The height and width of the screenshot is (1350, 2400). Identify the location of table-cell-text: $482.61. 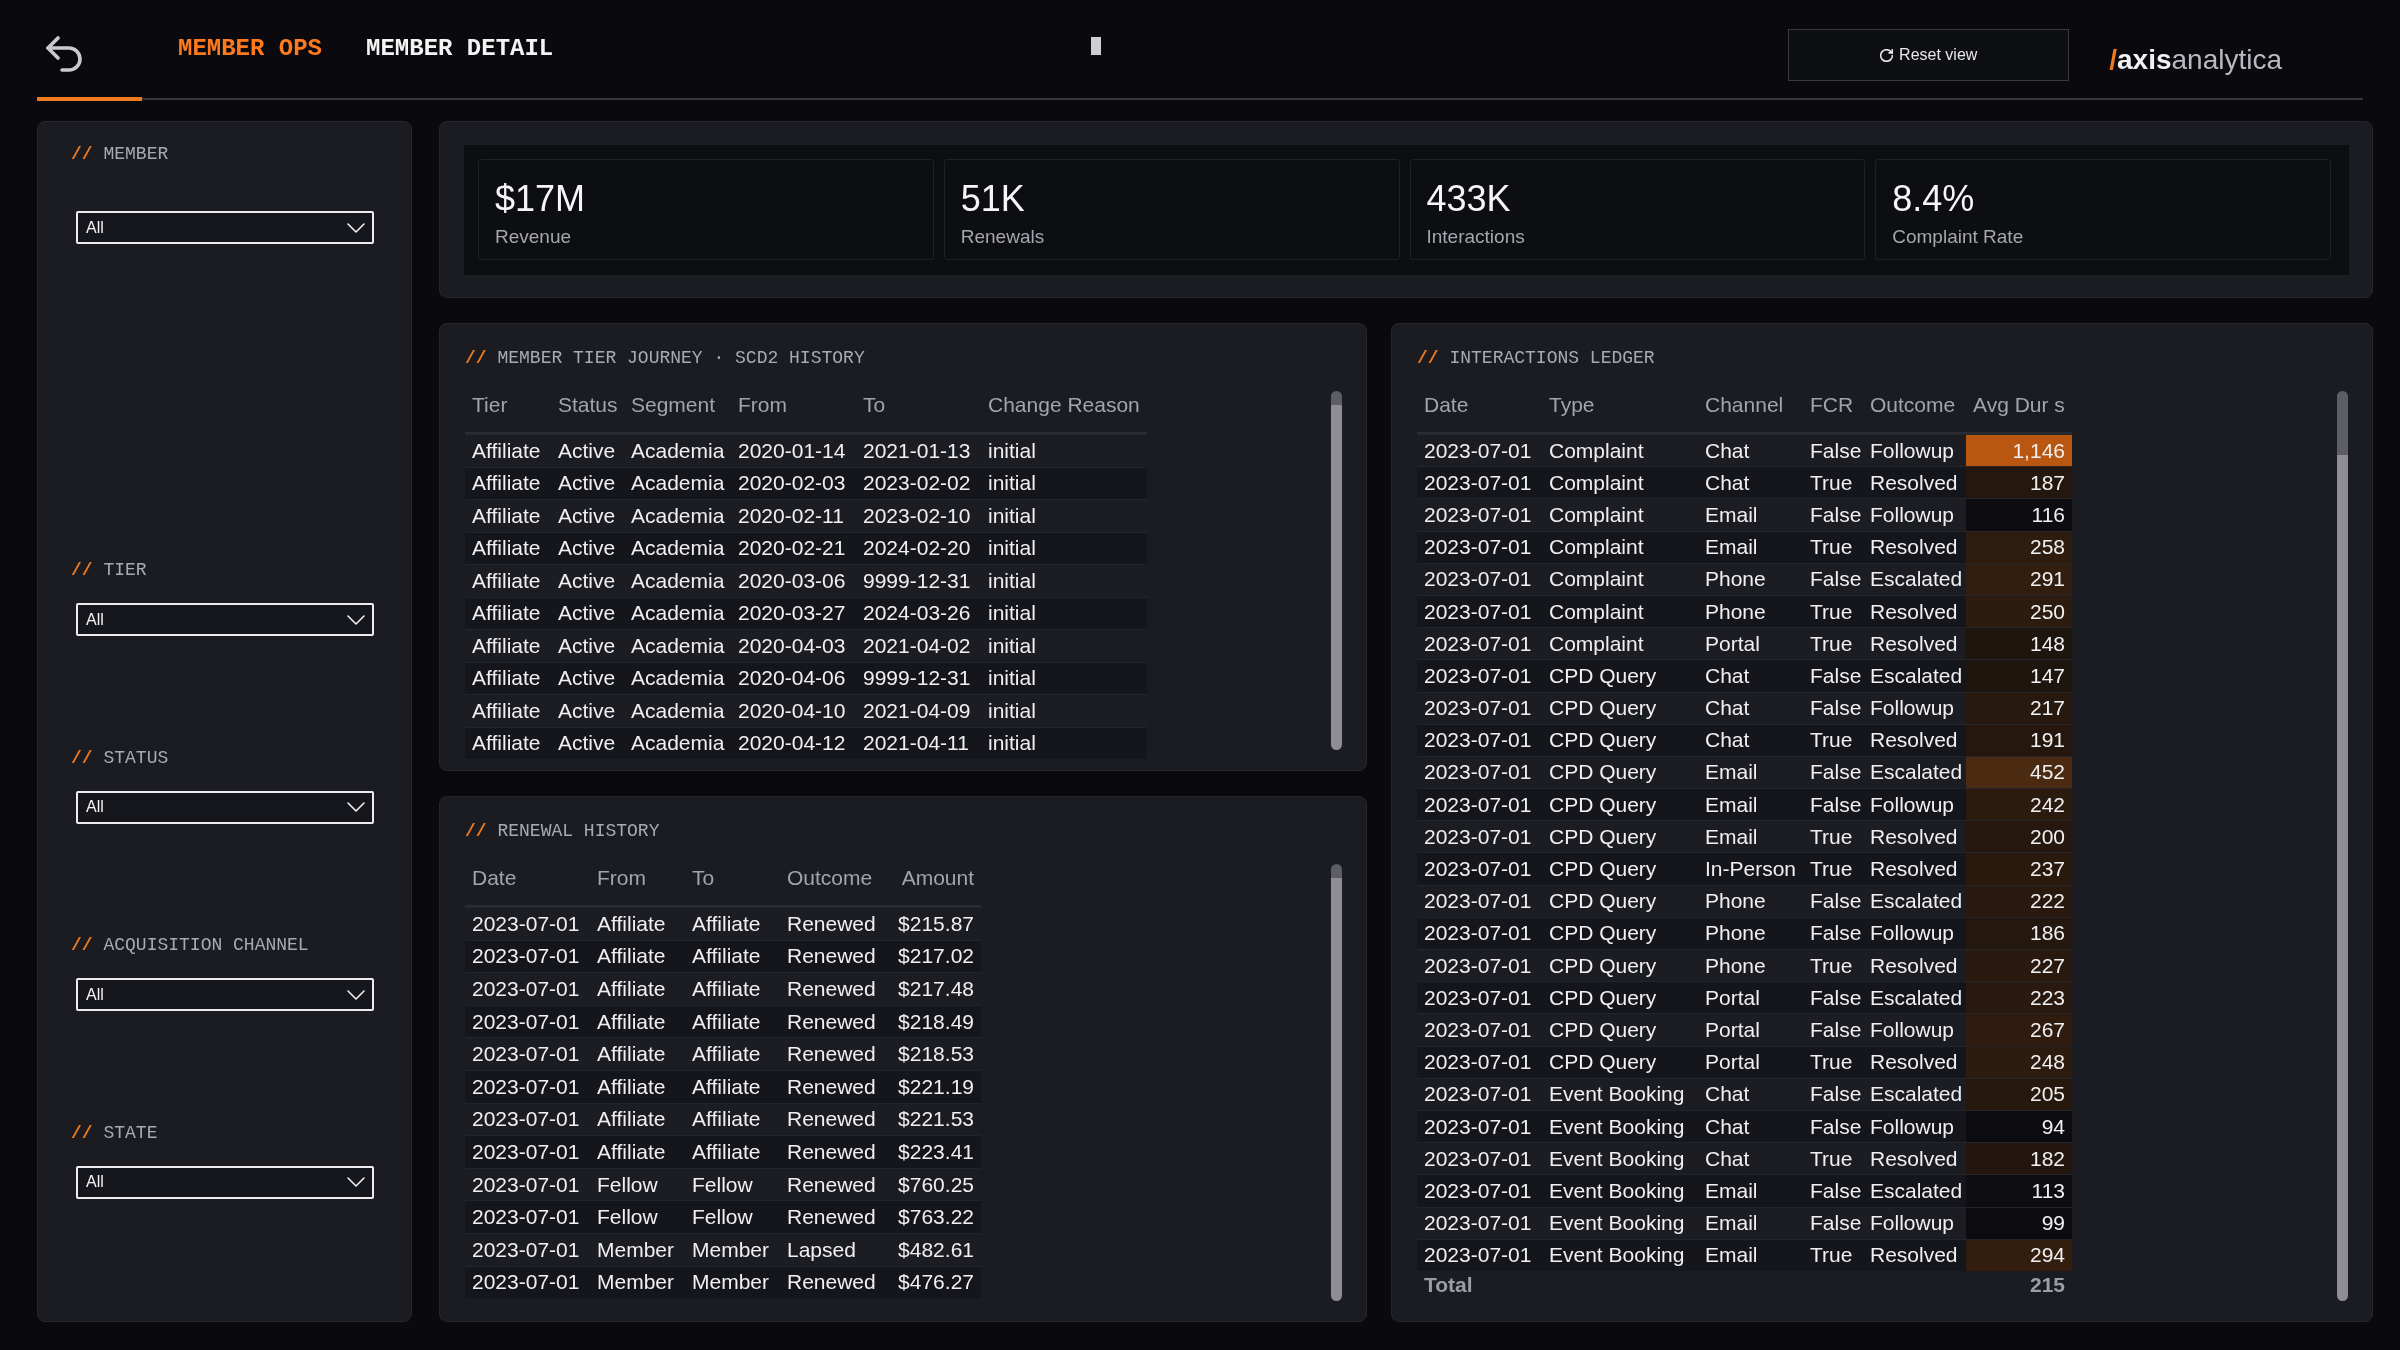
(936, 1249).